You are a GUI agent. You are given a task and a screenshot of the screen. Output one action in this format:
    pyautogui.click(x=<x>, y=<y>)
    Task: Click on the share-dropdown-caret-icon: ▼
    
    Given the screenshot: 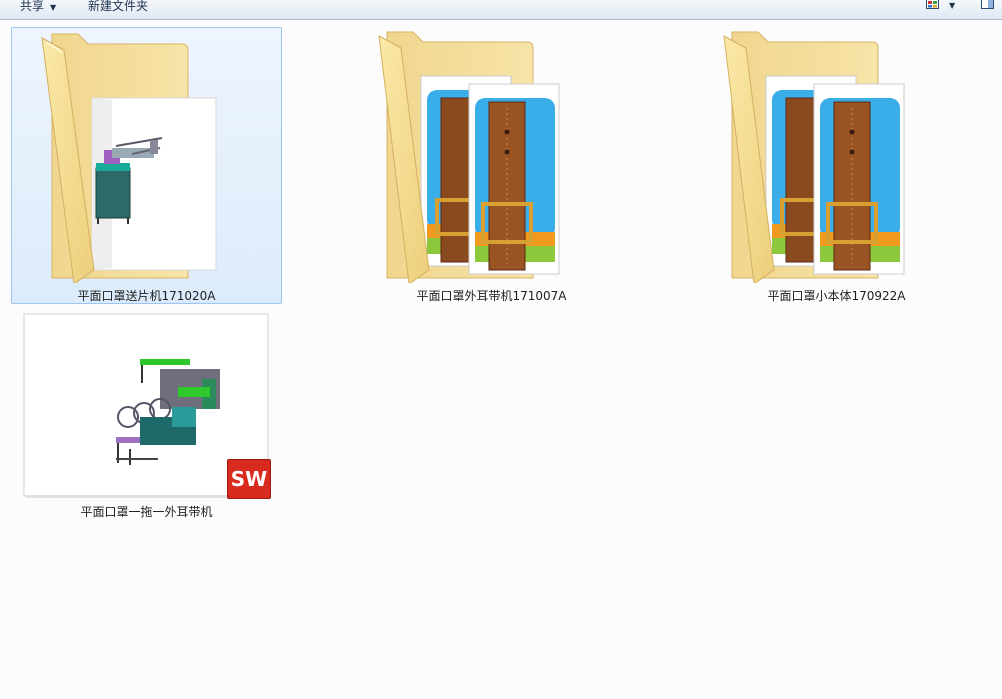 What is the action you would take?
    pyautogui.click(x=53, y=7)
    